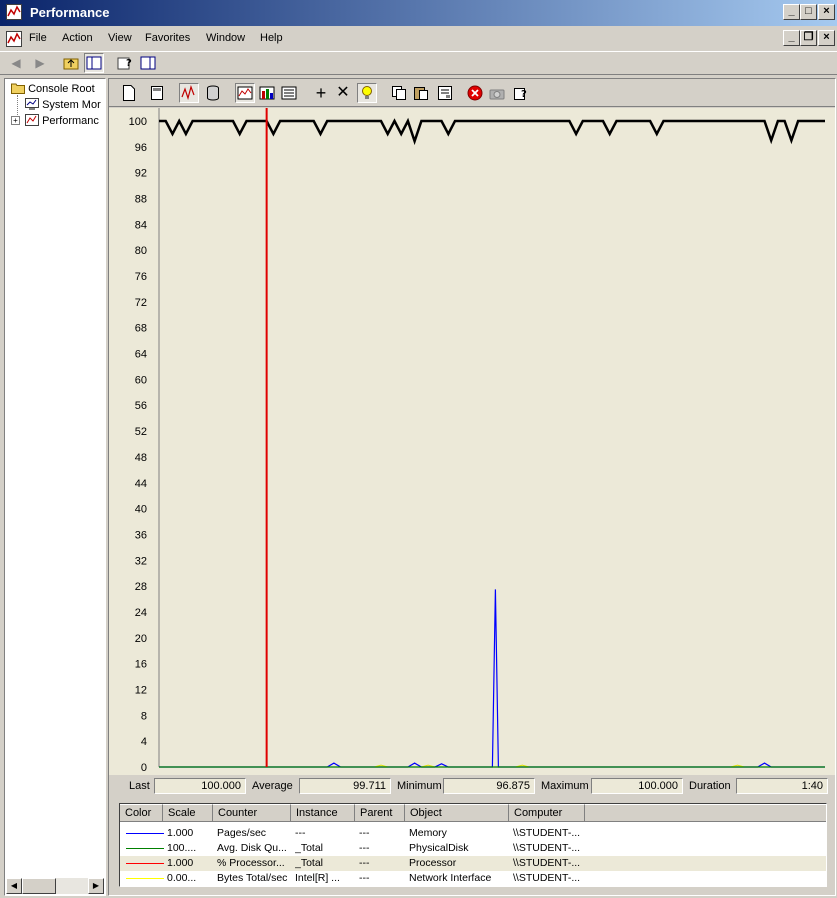 Image resolution: width=837 pixels, height=898 pixels. I want to click on forward-arrow-icon: ▶, so click(40, 63).